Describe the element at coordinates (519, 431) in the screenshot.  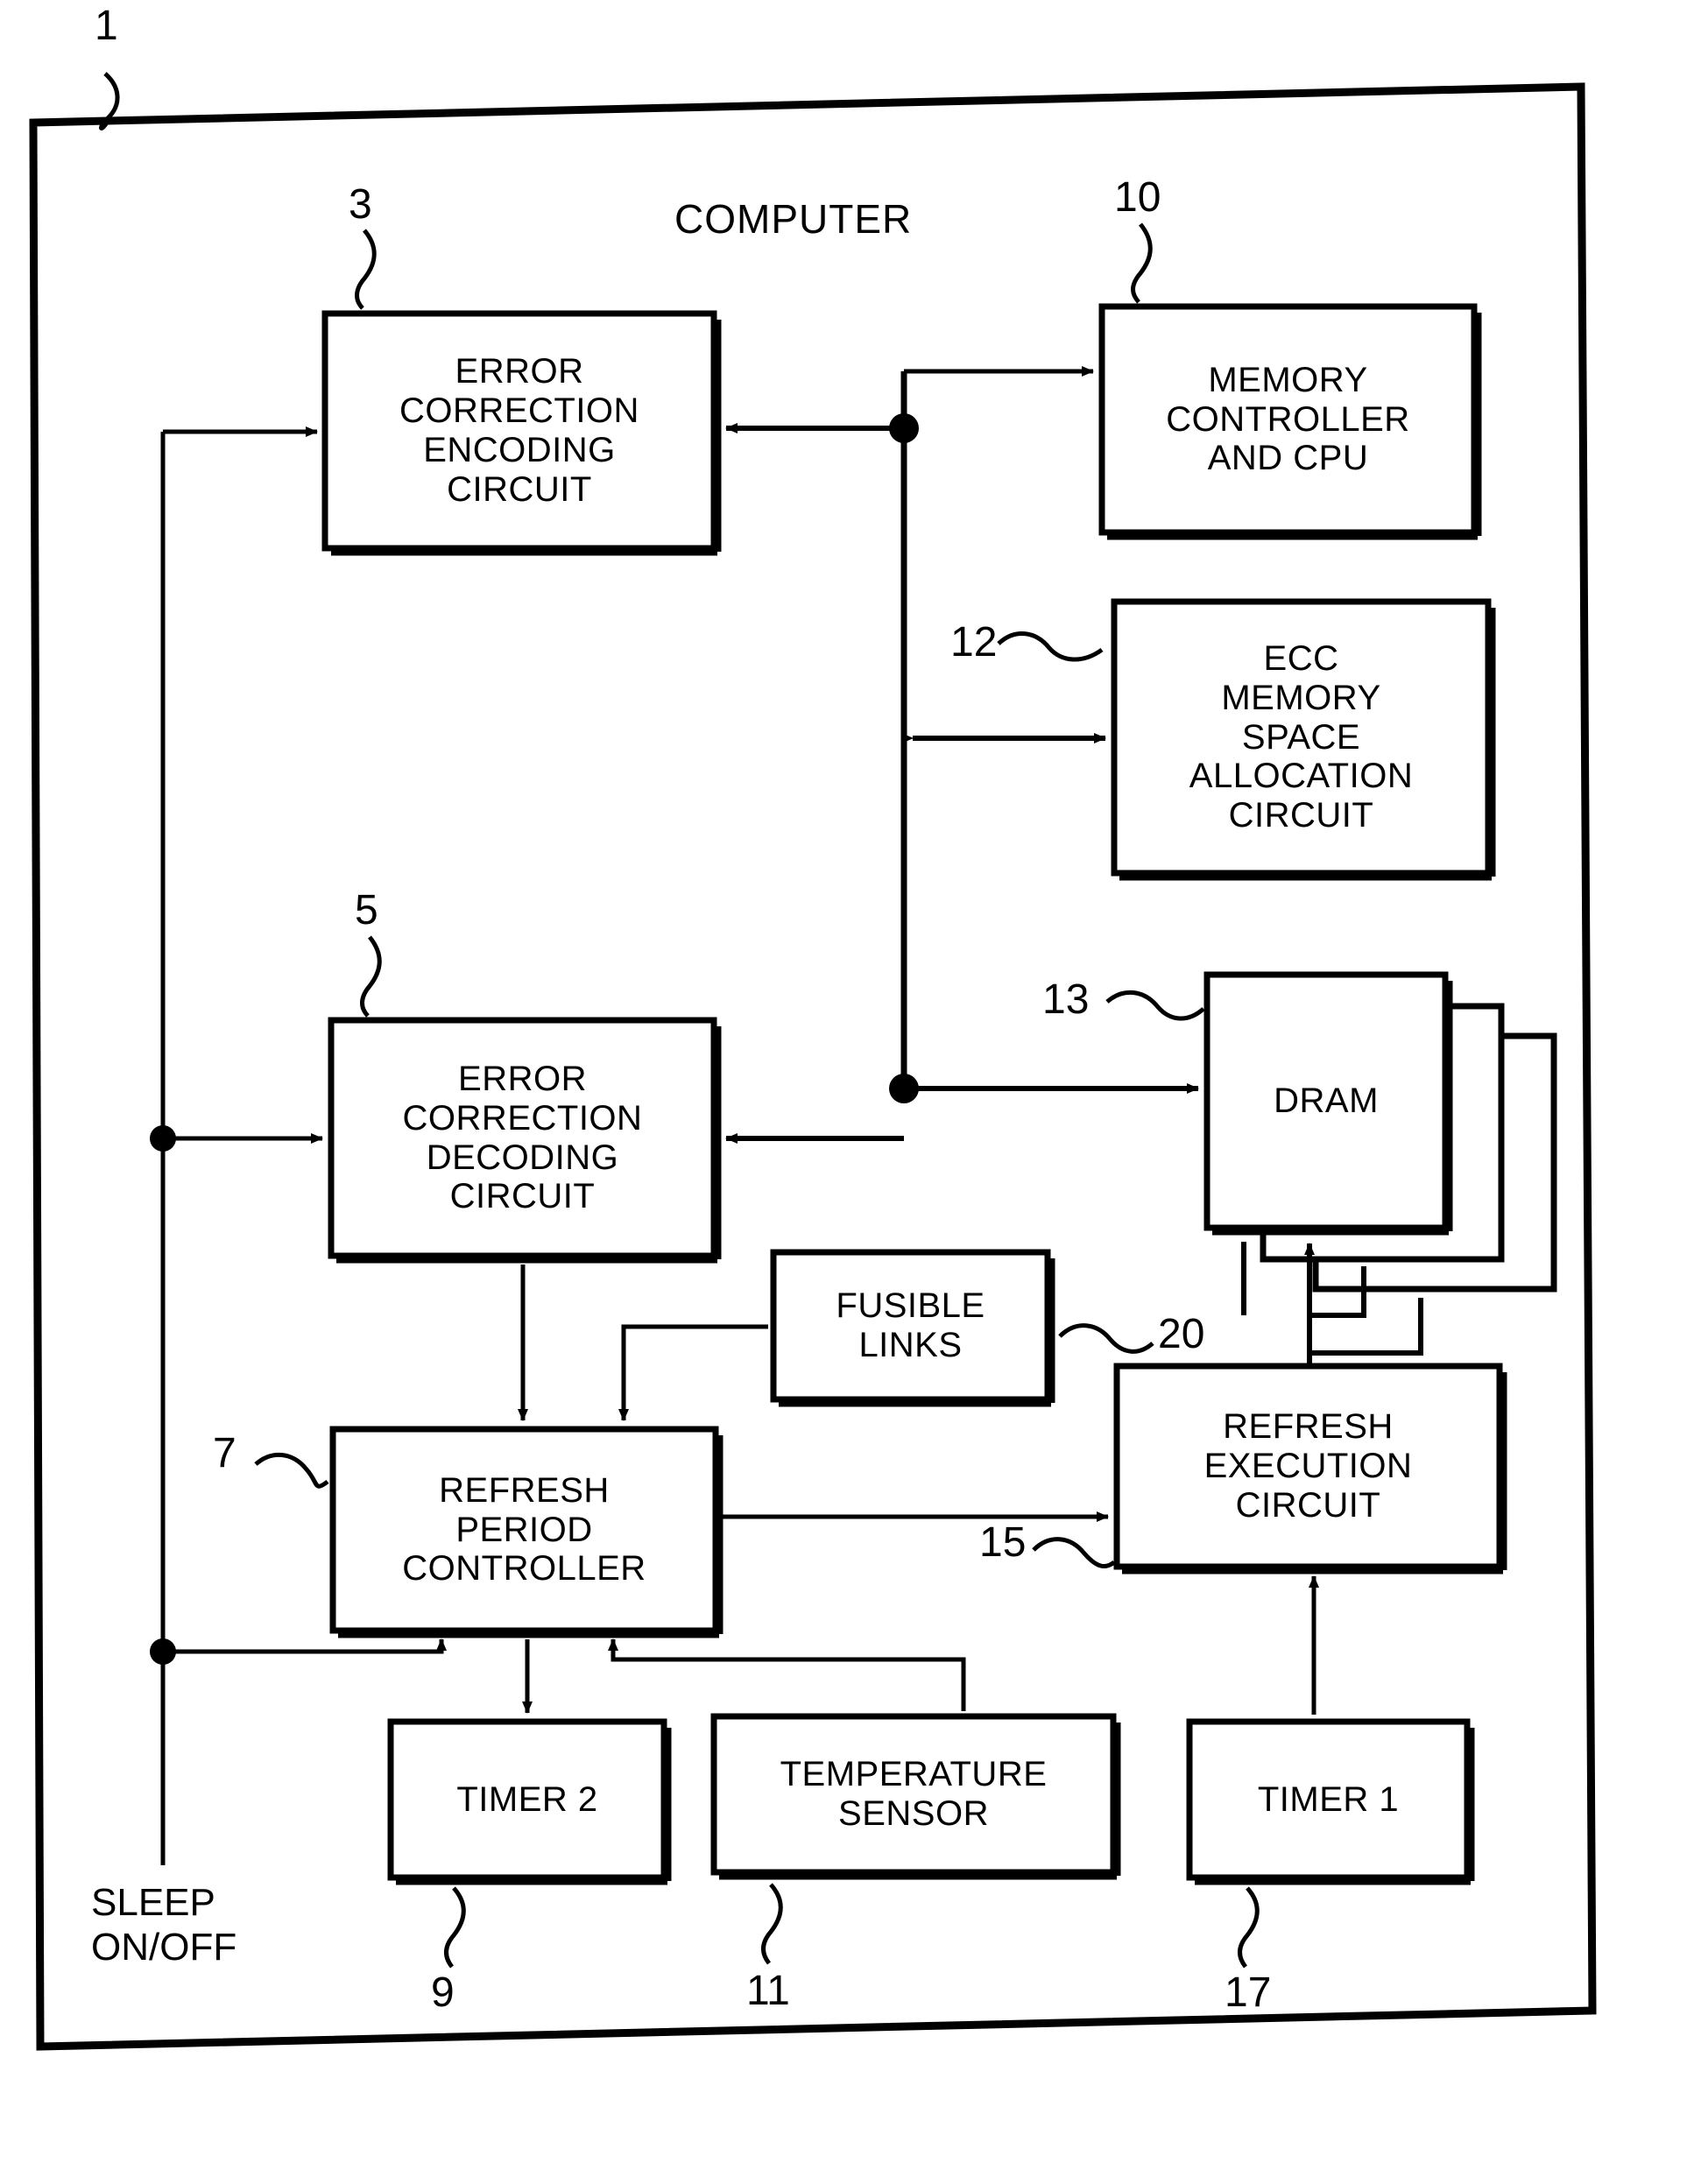
I see `box-error-correction-encoding-circuit` at that location.